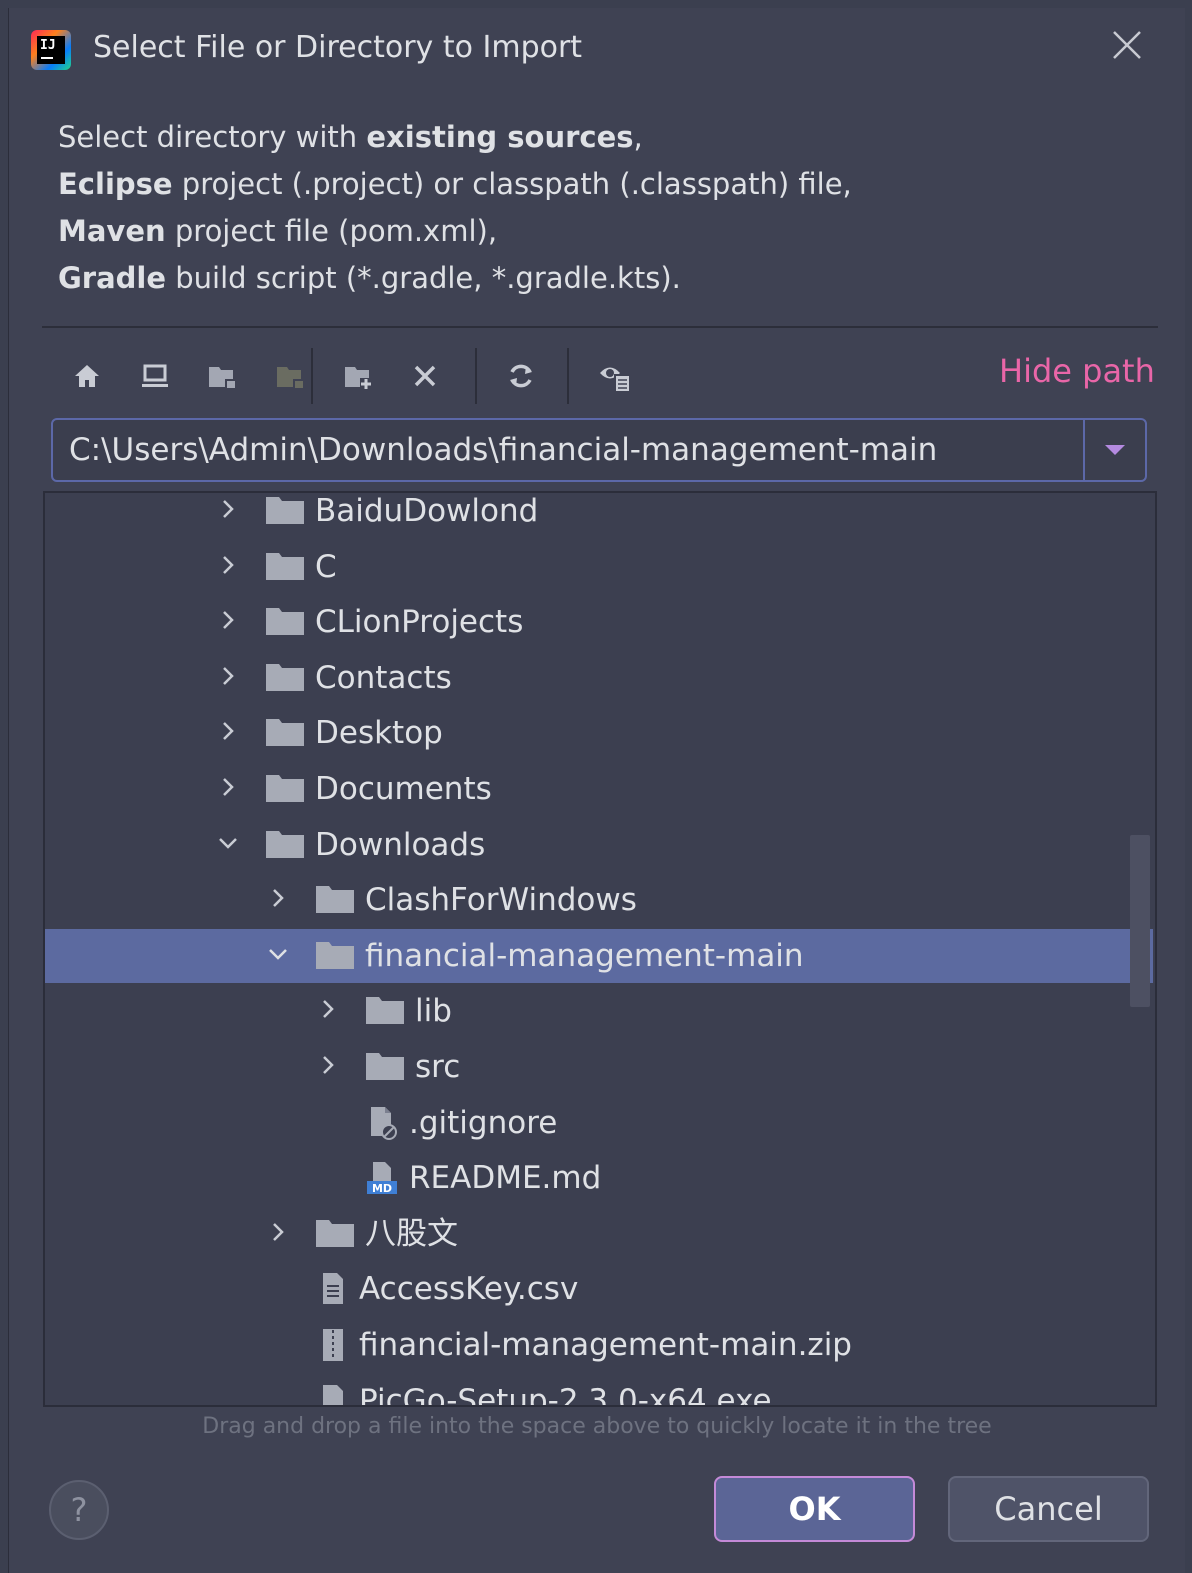 The height and width of the screenshot is (1573, 1192). What do you see at coordinates (455, 137) in the screenshot?
I see `description-line-1: Select directory with existing sources,` at bounding box center [455, 137].